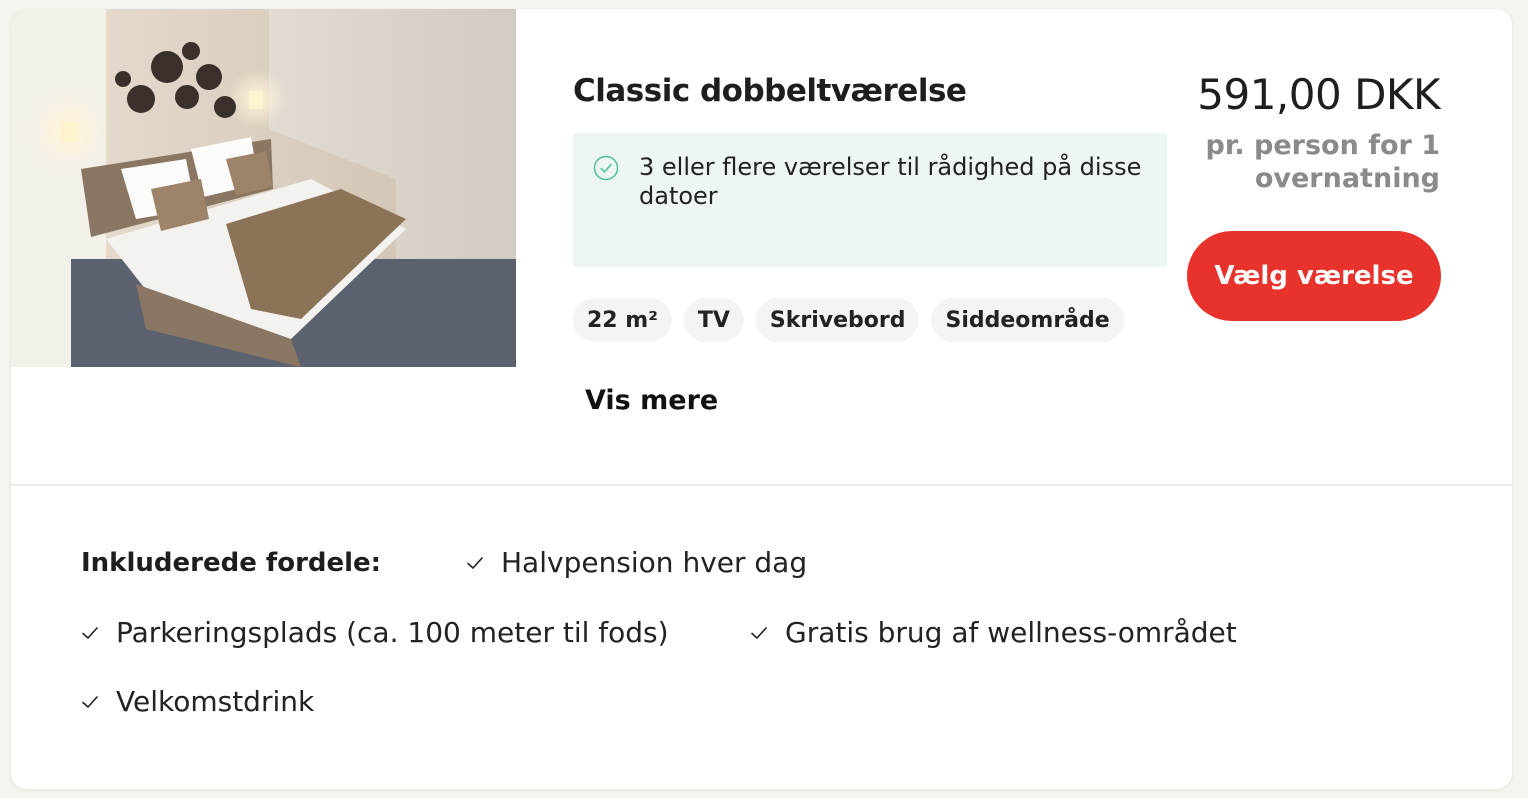 Image resolution: width=1528 pixels, height=798 pixels. I want to click on benefit-item: Parkeringsplads (ca. 100 meter til fods), so click(375, 632).